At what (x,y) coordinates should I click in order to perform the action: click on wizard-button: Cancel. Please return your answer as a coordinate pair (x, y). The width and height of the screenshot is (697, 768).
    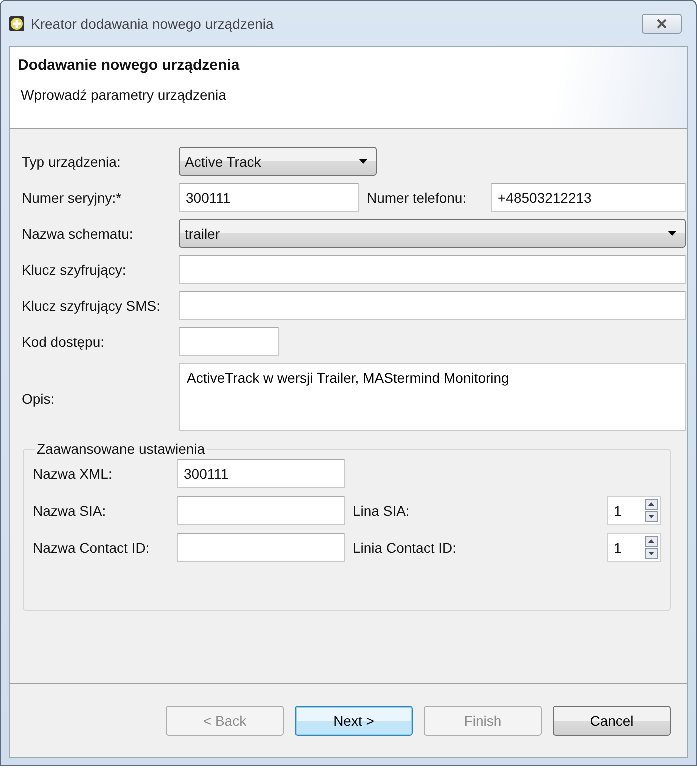
    Looking at the image, I should click on (612, 721).